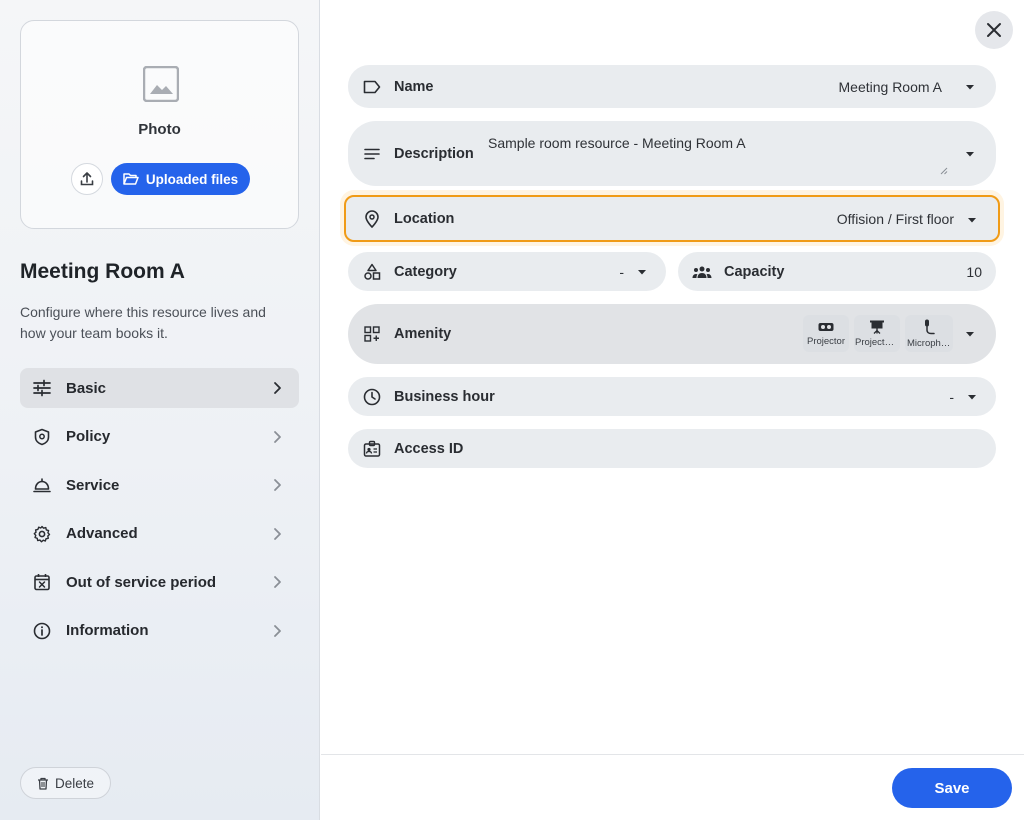  Describe the element at coordinates (621, 271) in the screenshot. I see `category-value: -` at that location.